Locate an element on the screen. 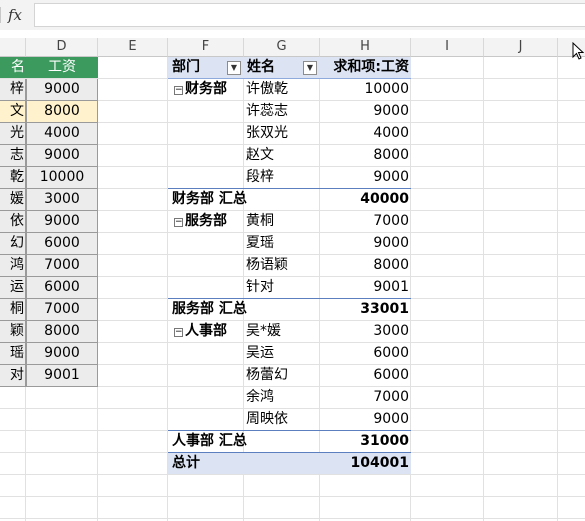 The height and width of the screenshot is (521, 585). pivot-dept-label: − 财务部 is located at coordinates (200, 89).